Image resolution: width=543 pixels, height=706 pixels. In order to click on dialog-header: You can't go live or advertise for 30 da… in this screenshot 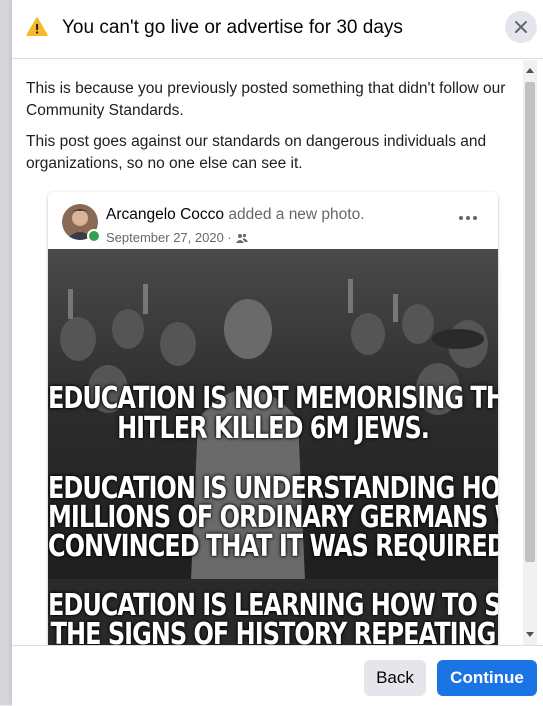, I will do `click(277, 29)`.